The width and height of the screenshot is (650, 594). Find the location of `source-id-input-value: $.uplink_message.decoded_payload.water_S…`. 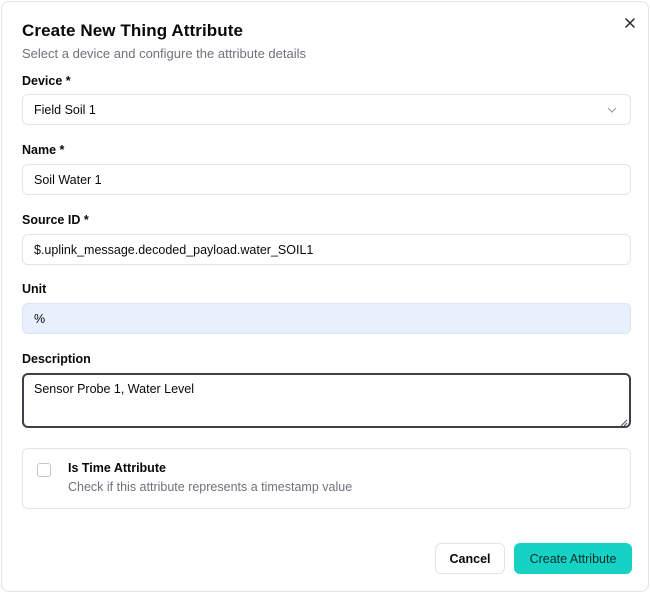

source-id-input-value: $.uplink_message.decoded_payload.water_S… is located at coordinates (174, 249).